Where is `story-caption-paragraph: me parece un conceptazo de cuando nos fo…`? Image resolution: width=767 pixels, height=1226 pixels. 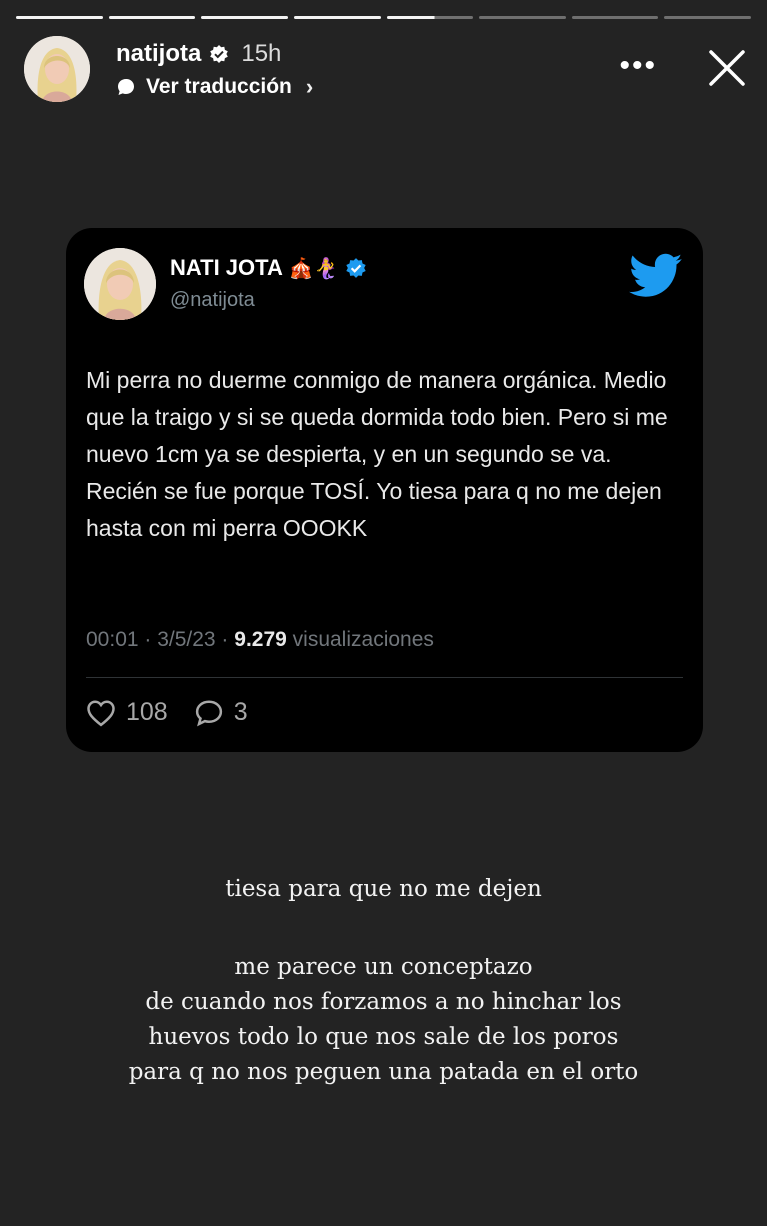
story-caption-paragraph: me parece un conceptazo de cuando nos fo… is located at coordinates (383, 1020).